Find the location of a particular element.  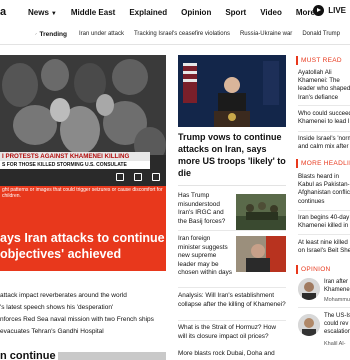

related-link: 's latest speech shows his 'desperation' is located at coordinates (85, 308).